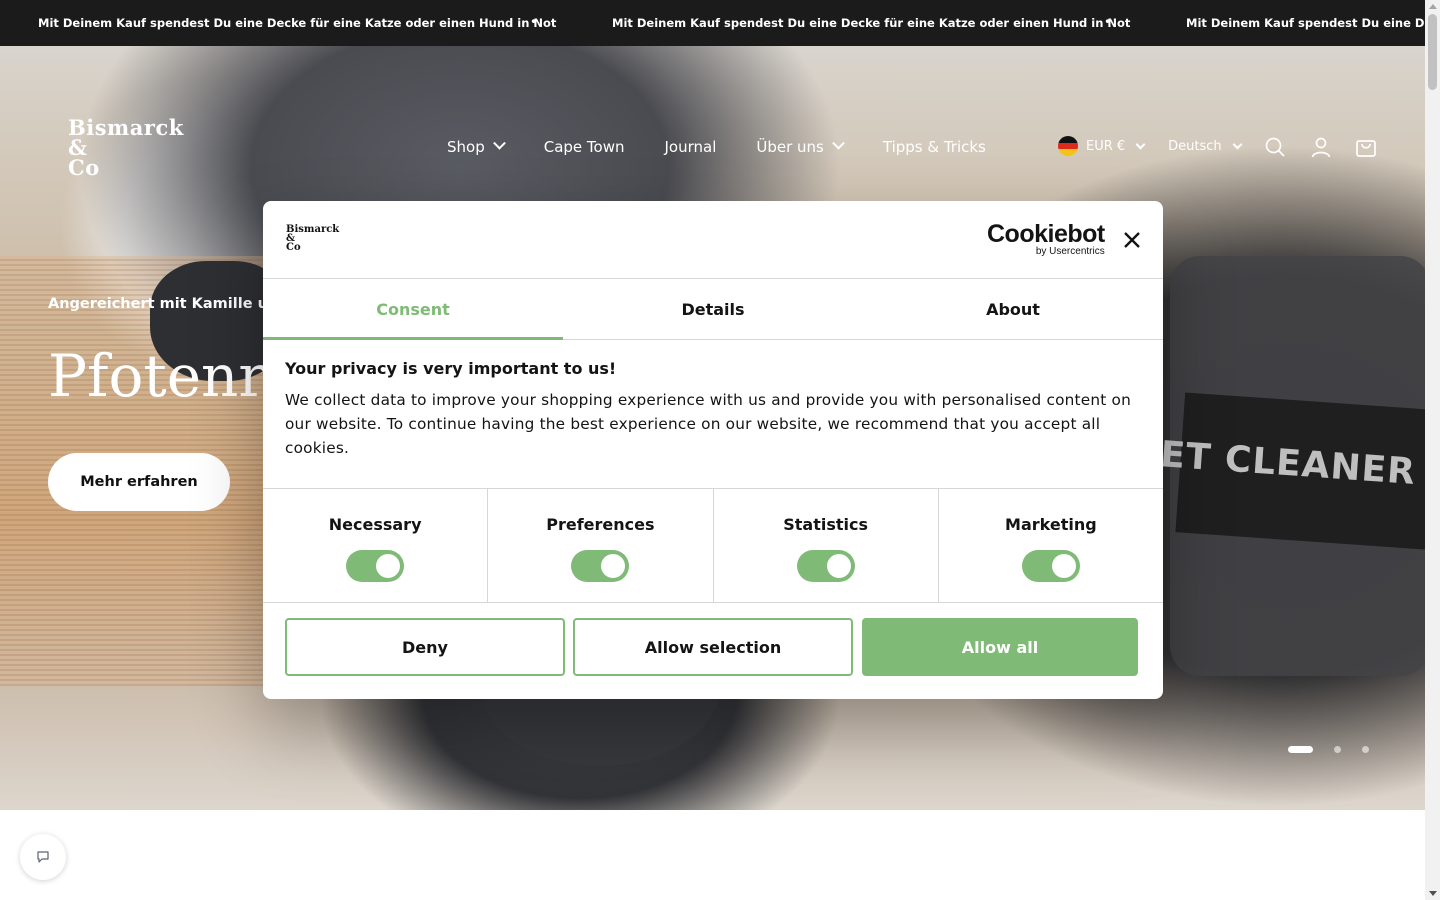 The height and width of the screenshot is (900, 1440). Describe the element at coordinates (1013, 309) in the screenshot. I see `tab-about: About` at that location.